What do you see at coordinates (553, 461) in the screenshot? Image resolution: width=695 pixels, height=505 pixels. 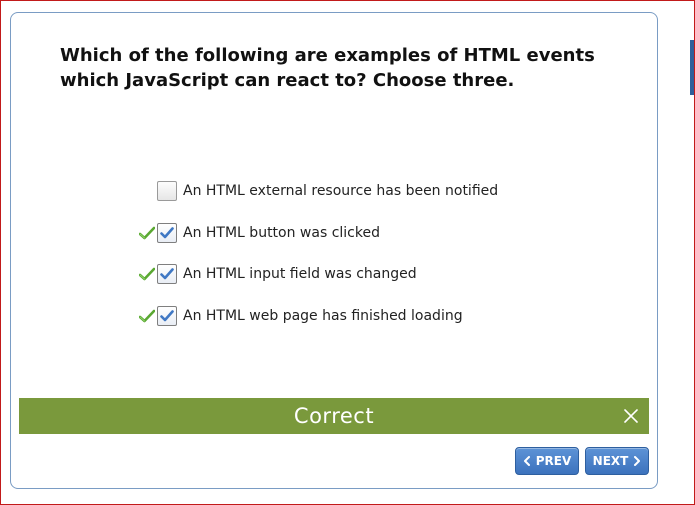 I see `prev-button-label: PREV` at bounding box center [553, 461].